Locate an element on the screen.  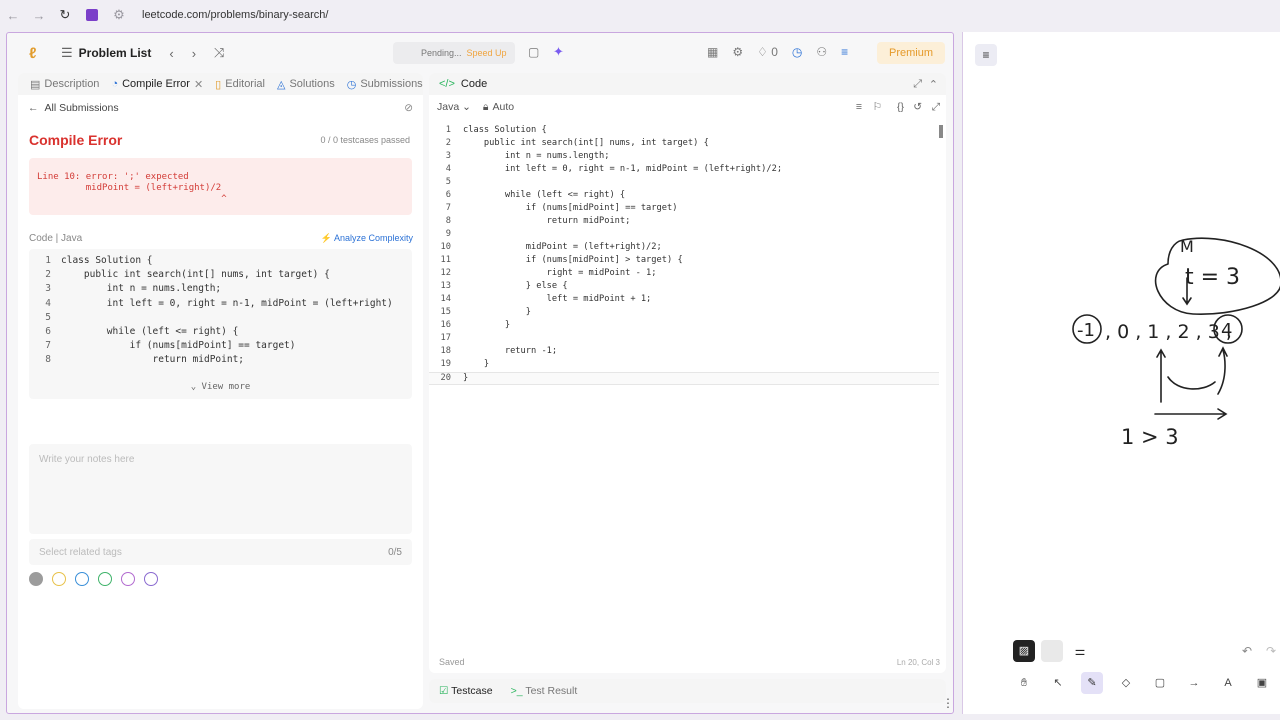
timer-icon: ◷ is located at coordinates (797, 52).